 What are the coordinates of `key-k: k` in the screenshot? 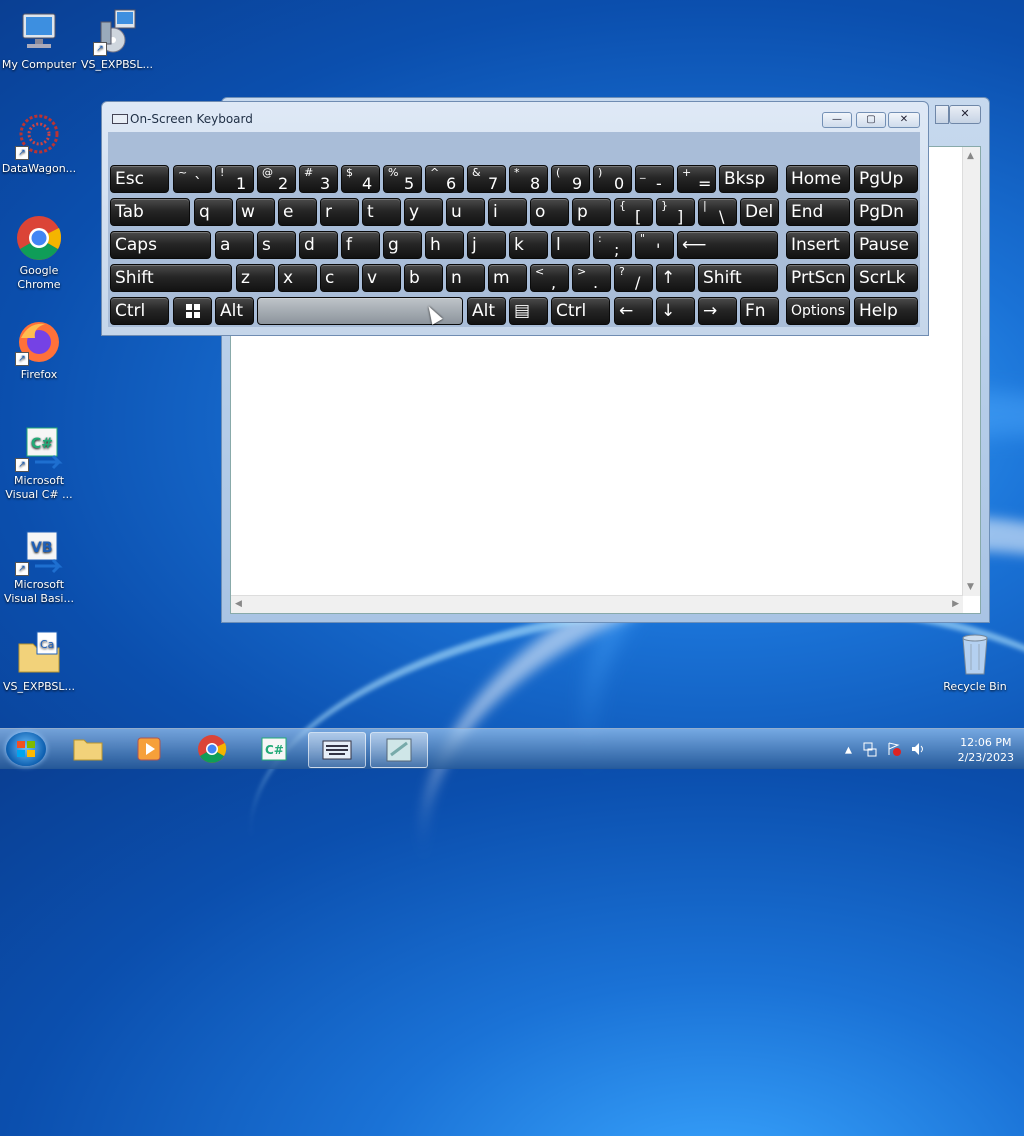 It's located at (528, 245).